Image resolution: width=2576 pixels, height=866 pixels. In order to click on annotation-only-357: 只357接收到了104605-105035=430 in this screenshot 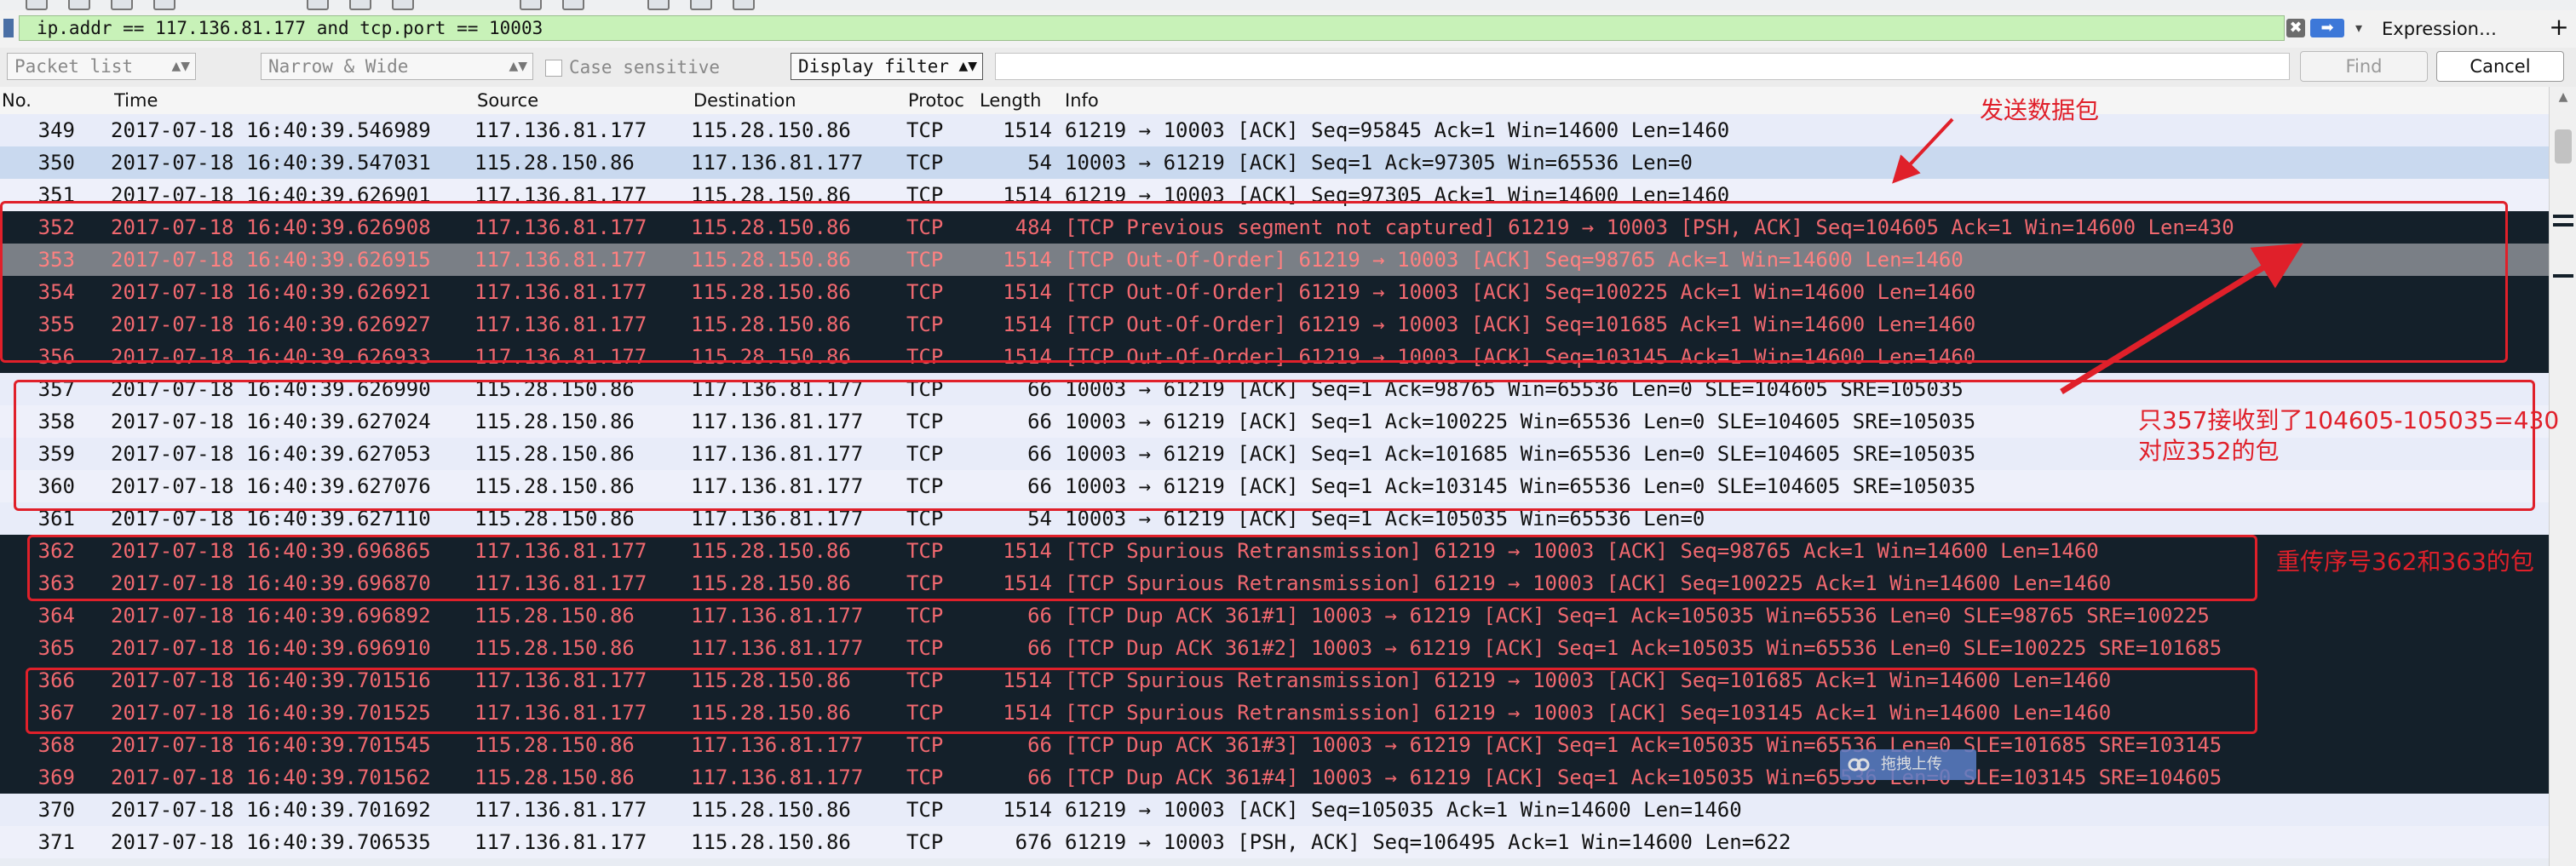, I will do `click(2349, 420)`.